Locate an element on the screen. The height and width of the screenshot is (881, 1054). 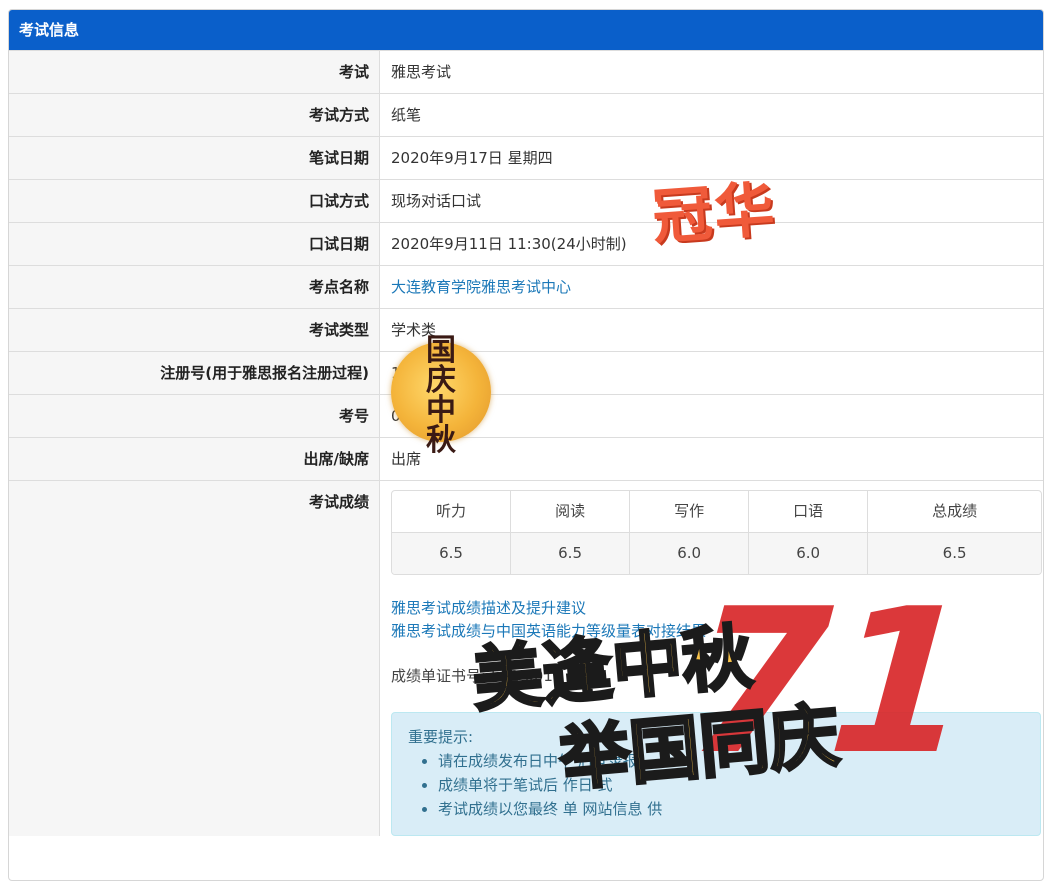
row-value: 出席 is located at coordinates (711, 459).